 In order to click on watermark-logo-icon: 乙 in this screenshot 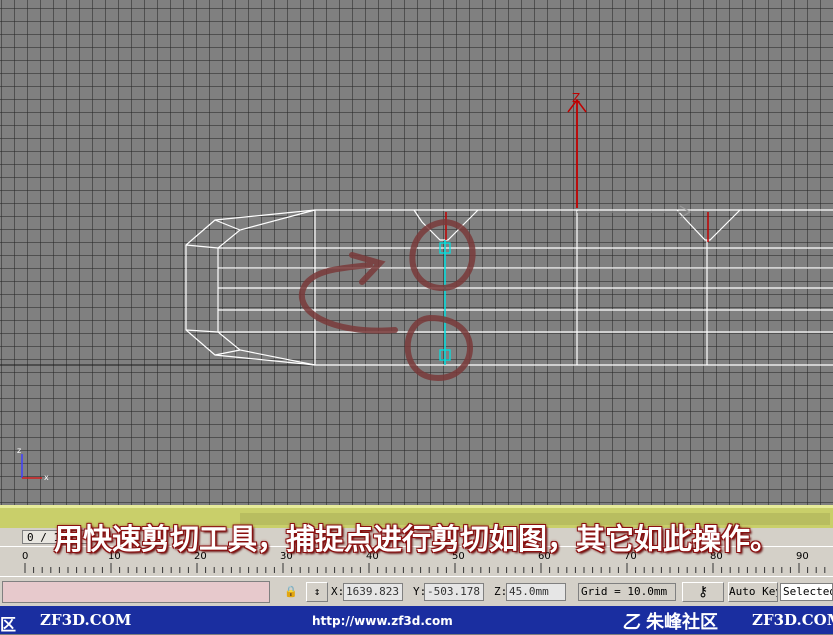, I will do `click(631, 622)`.